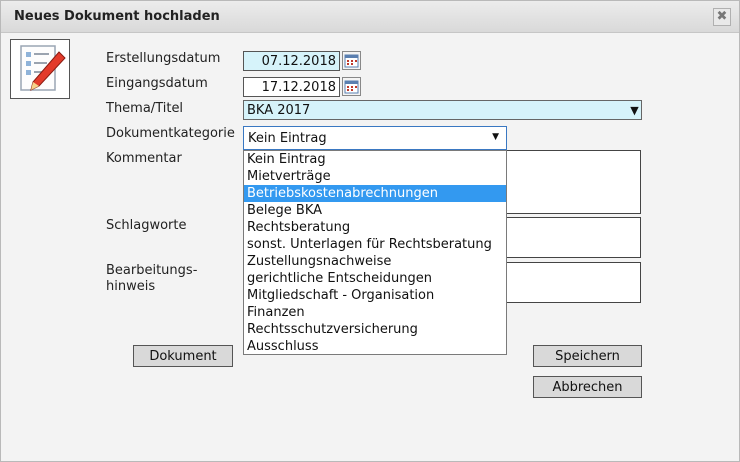 This screenshot has width=740, height=462. Describe the element at coordinates (291, 61) in the screenshot. I see `created-date-field: 07.12.2018` at that location.